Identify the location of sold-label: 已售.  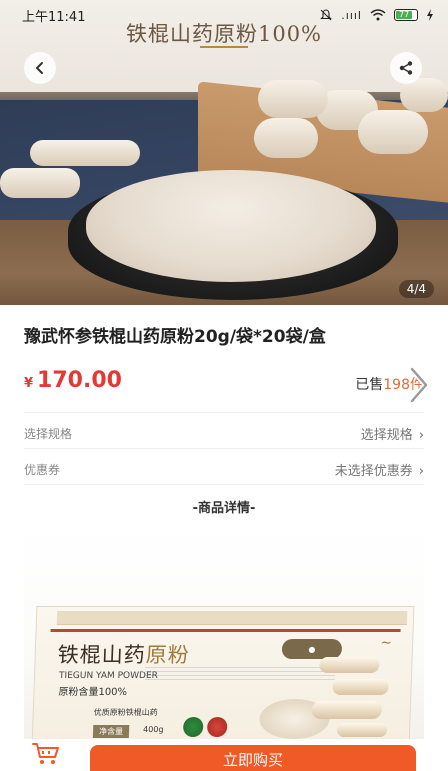
(369, 385).